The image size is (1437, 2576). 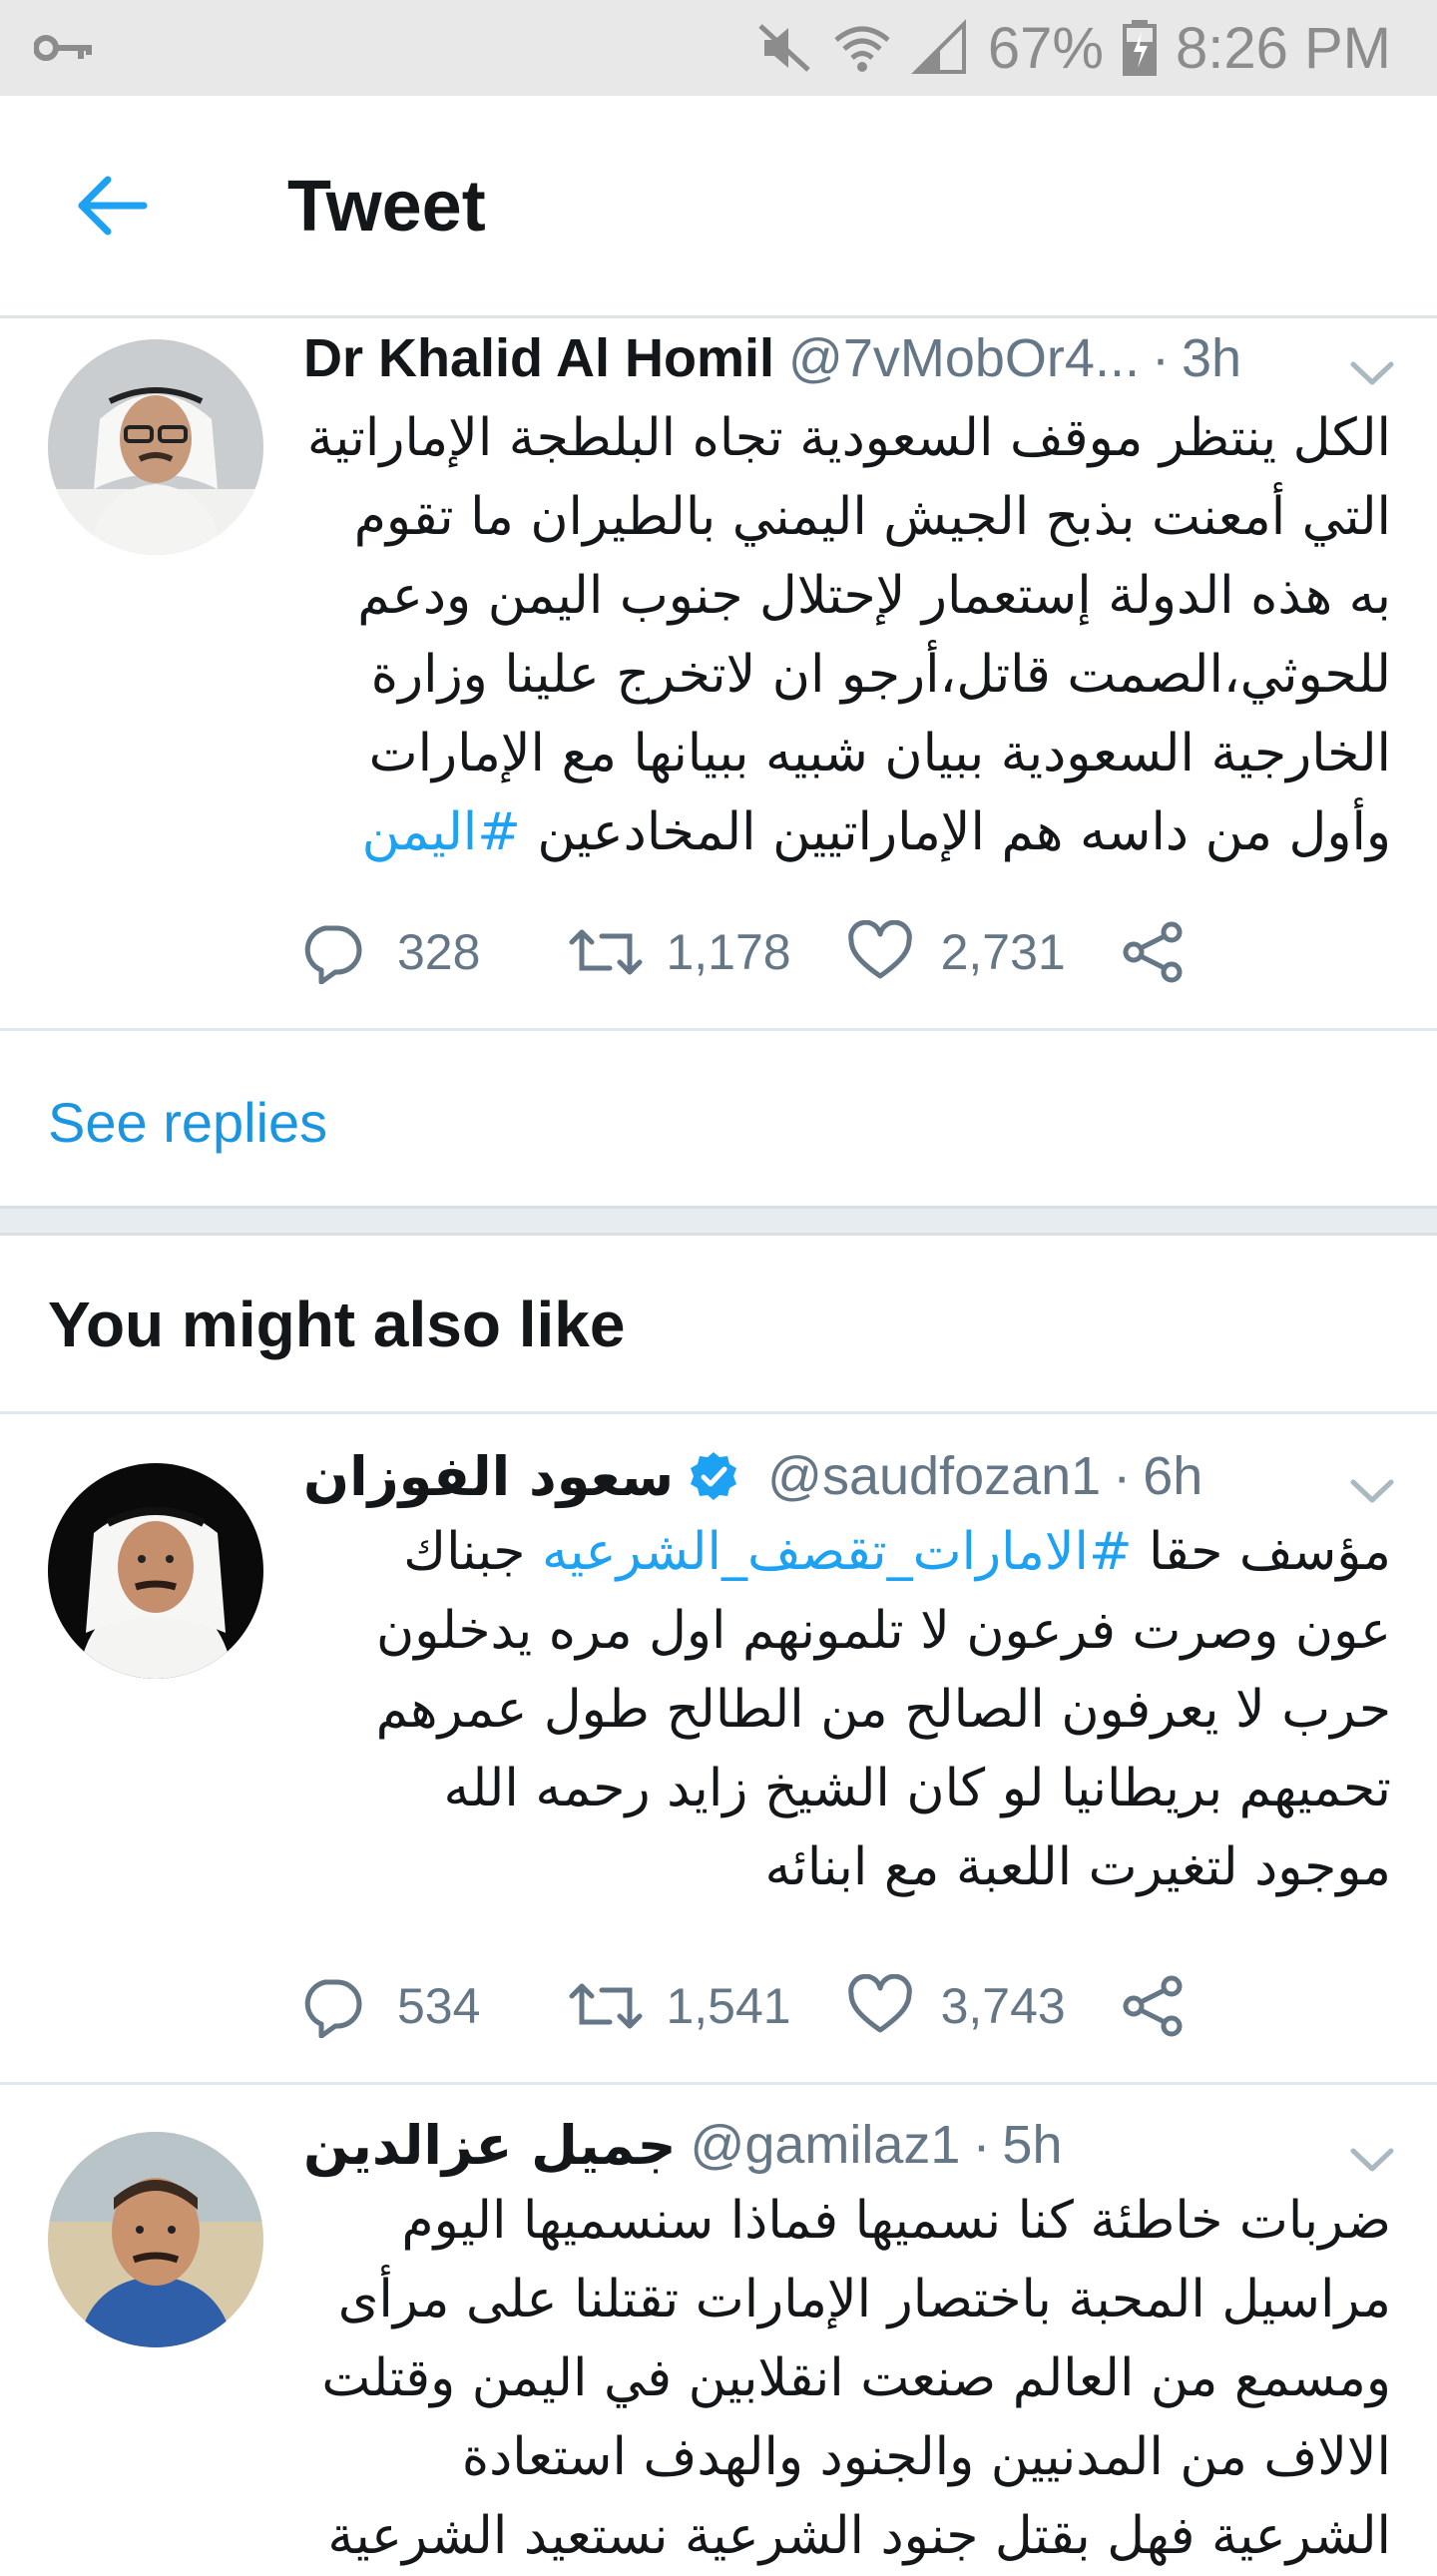 I want to click on like-button: 3,743, so click(x=956, y=2006).